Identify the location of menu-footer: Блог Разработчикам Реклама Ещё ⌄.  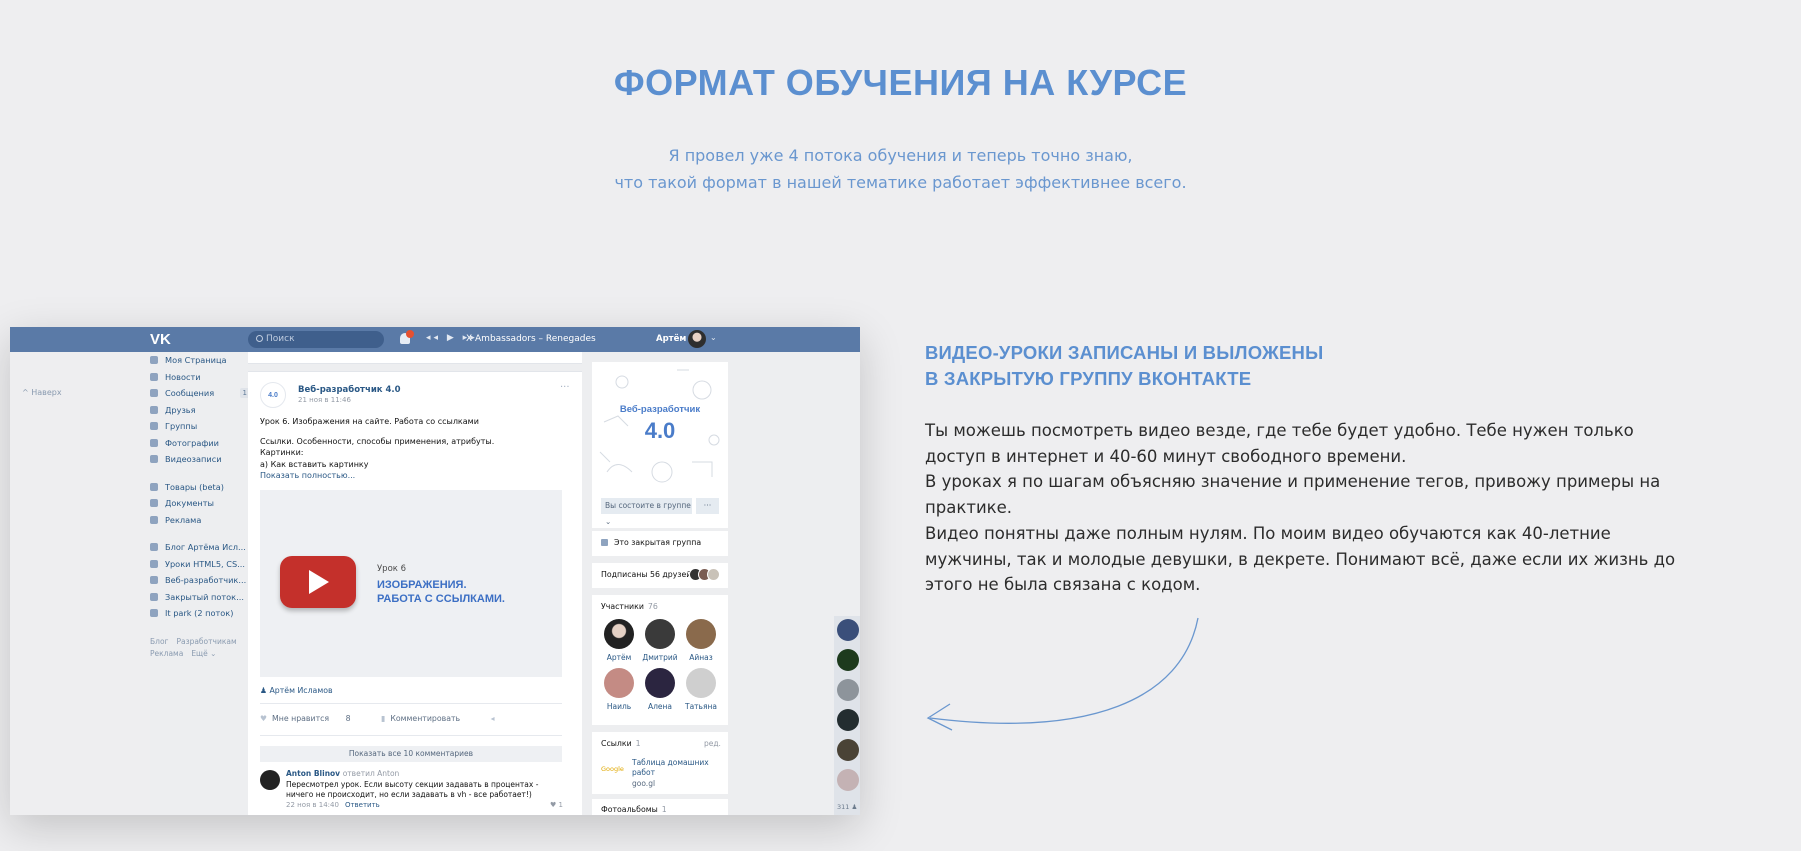
(193, 647).